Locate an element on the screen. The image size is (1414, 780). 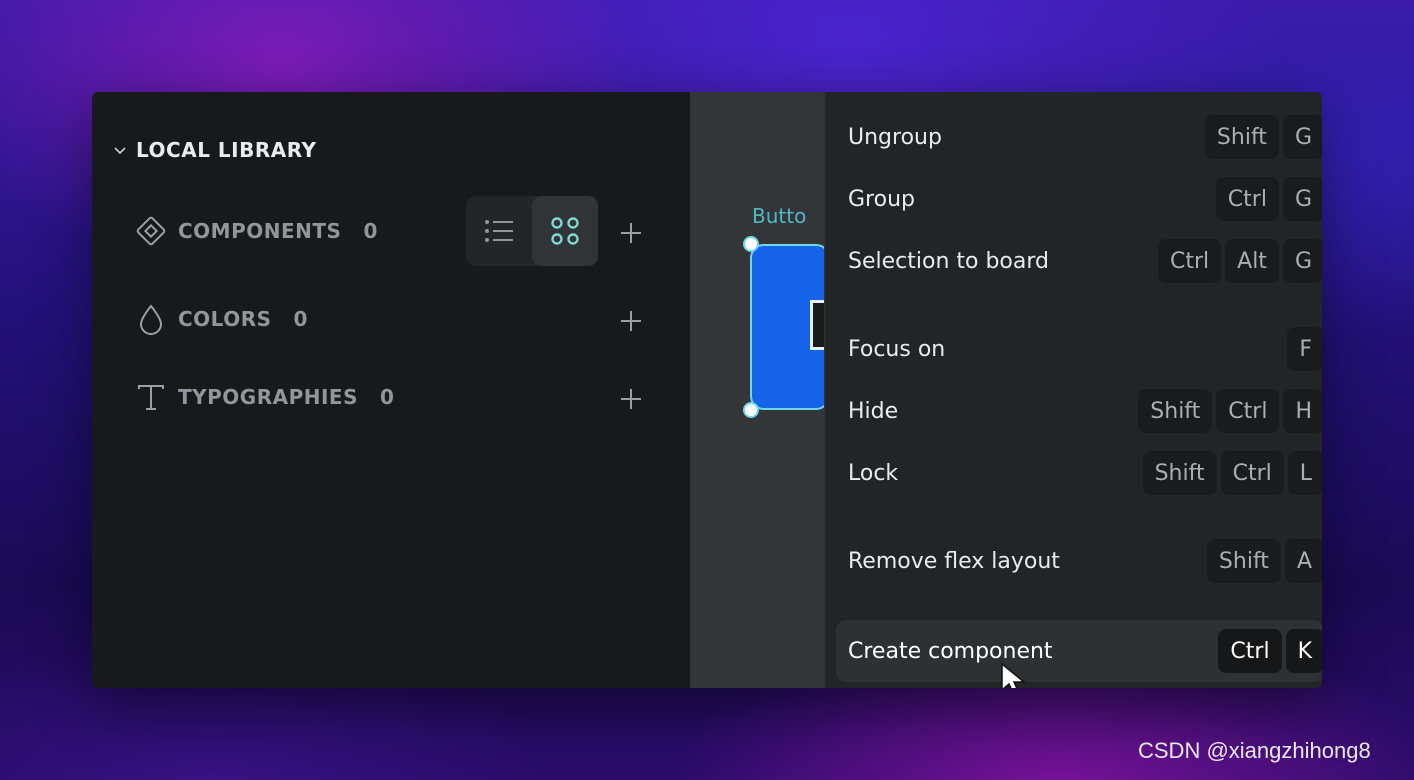
shortcut-key: F is located at coordinates (1304, 349).